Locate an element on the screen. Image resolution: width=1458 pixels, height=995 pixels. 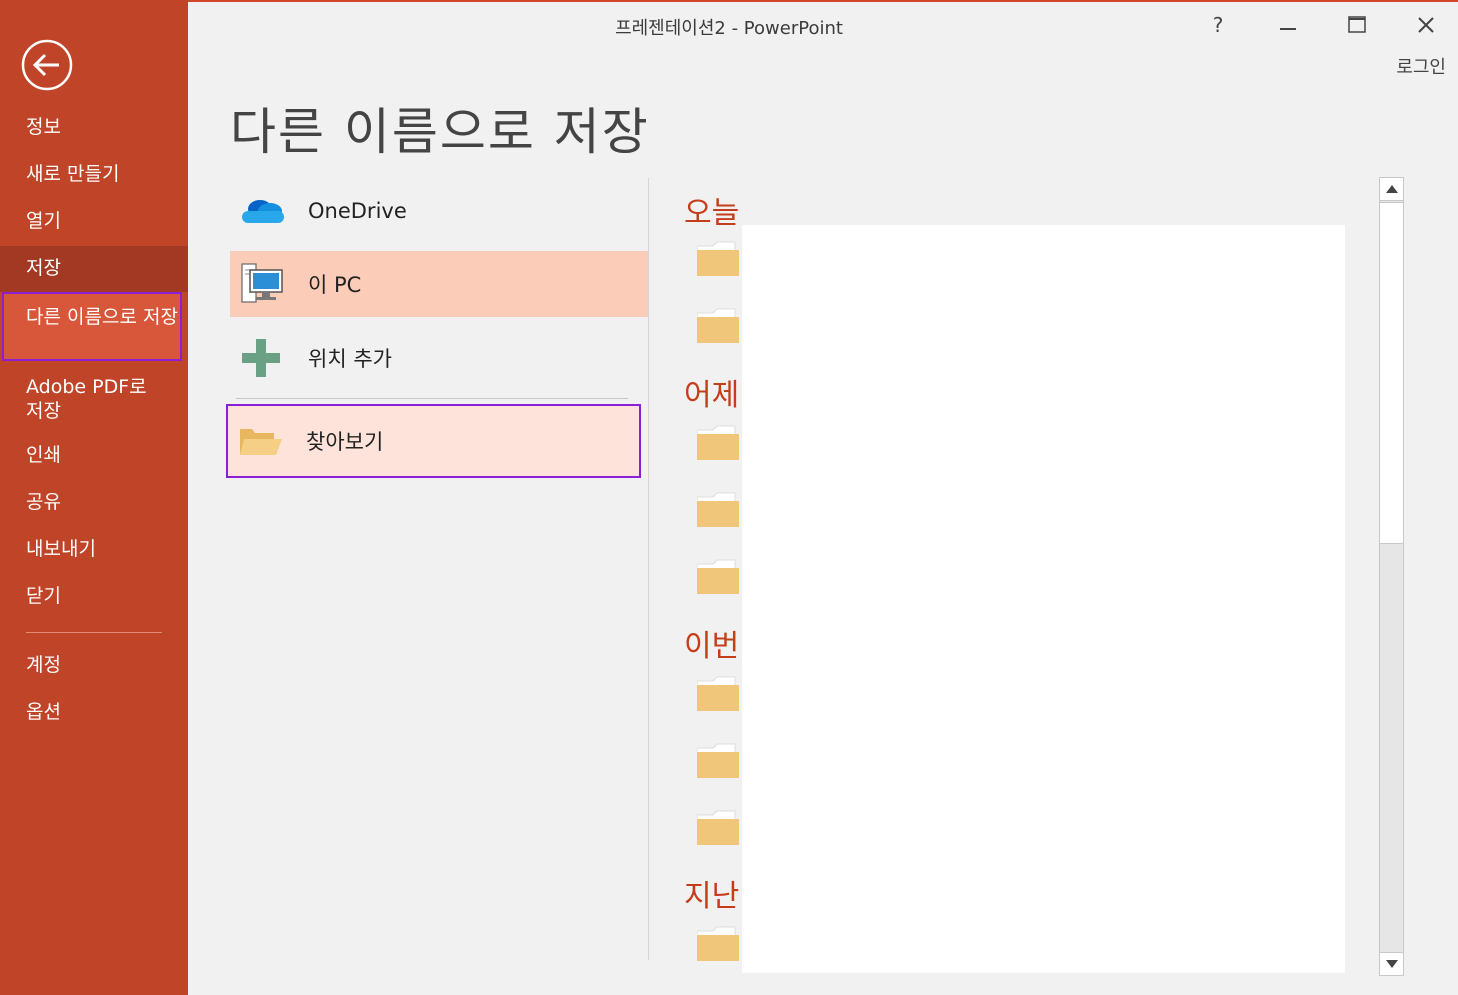
window-title: 프레젠테이션2 - PowerPoint is located at coordinates (729, 28).